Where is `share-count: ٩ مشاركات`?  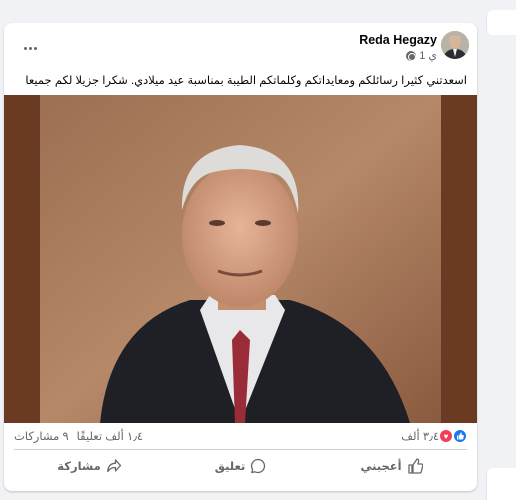 share-count: ٩ مشاركات is located at coordinates (41, 436).